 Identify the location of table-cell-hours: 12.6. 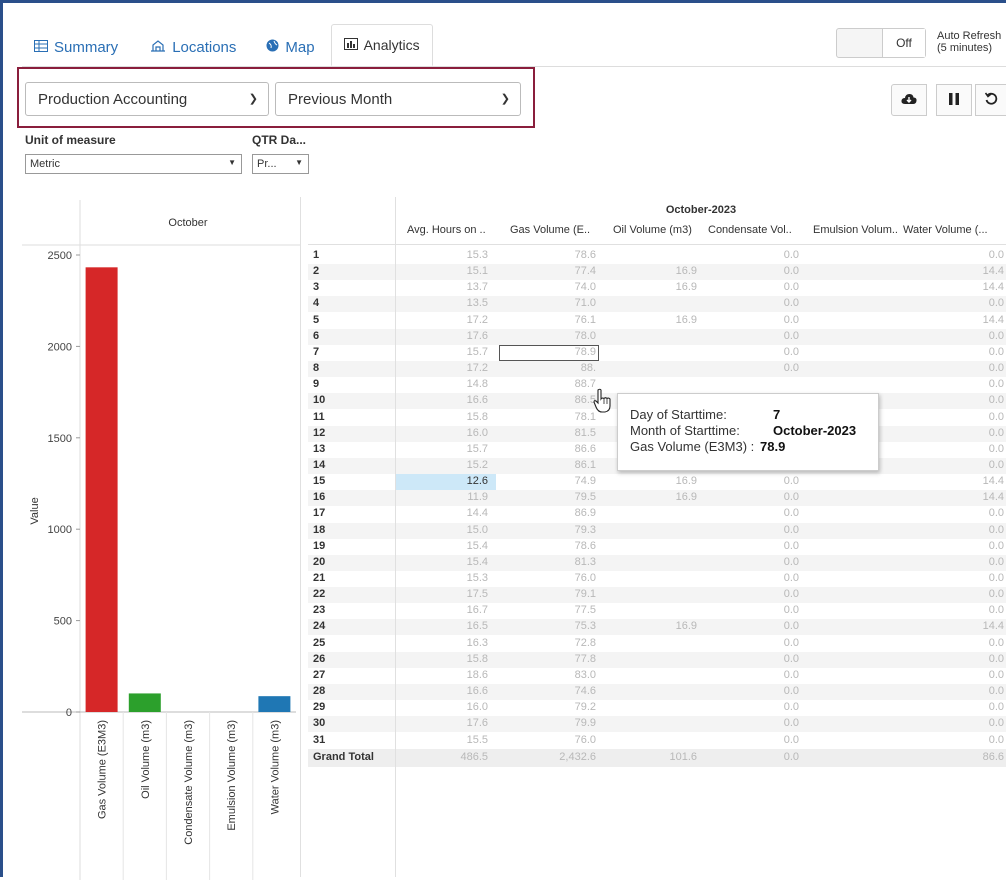
(477, 481).